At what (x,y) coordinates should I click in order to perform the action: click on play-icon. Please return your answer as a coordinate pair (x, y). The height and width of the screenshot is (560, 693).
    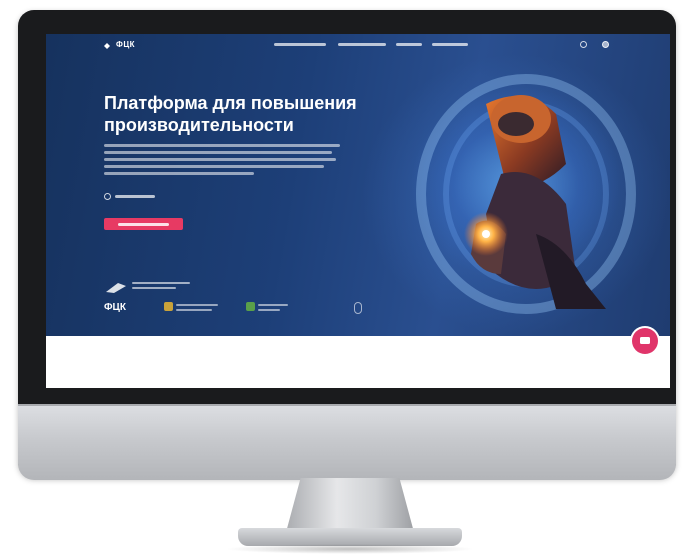
    Looking at the image, I should click on (107, 196).